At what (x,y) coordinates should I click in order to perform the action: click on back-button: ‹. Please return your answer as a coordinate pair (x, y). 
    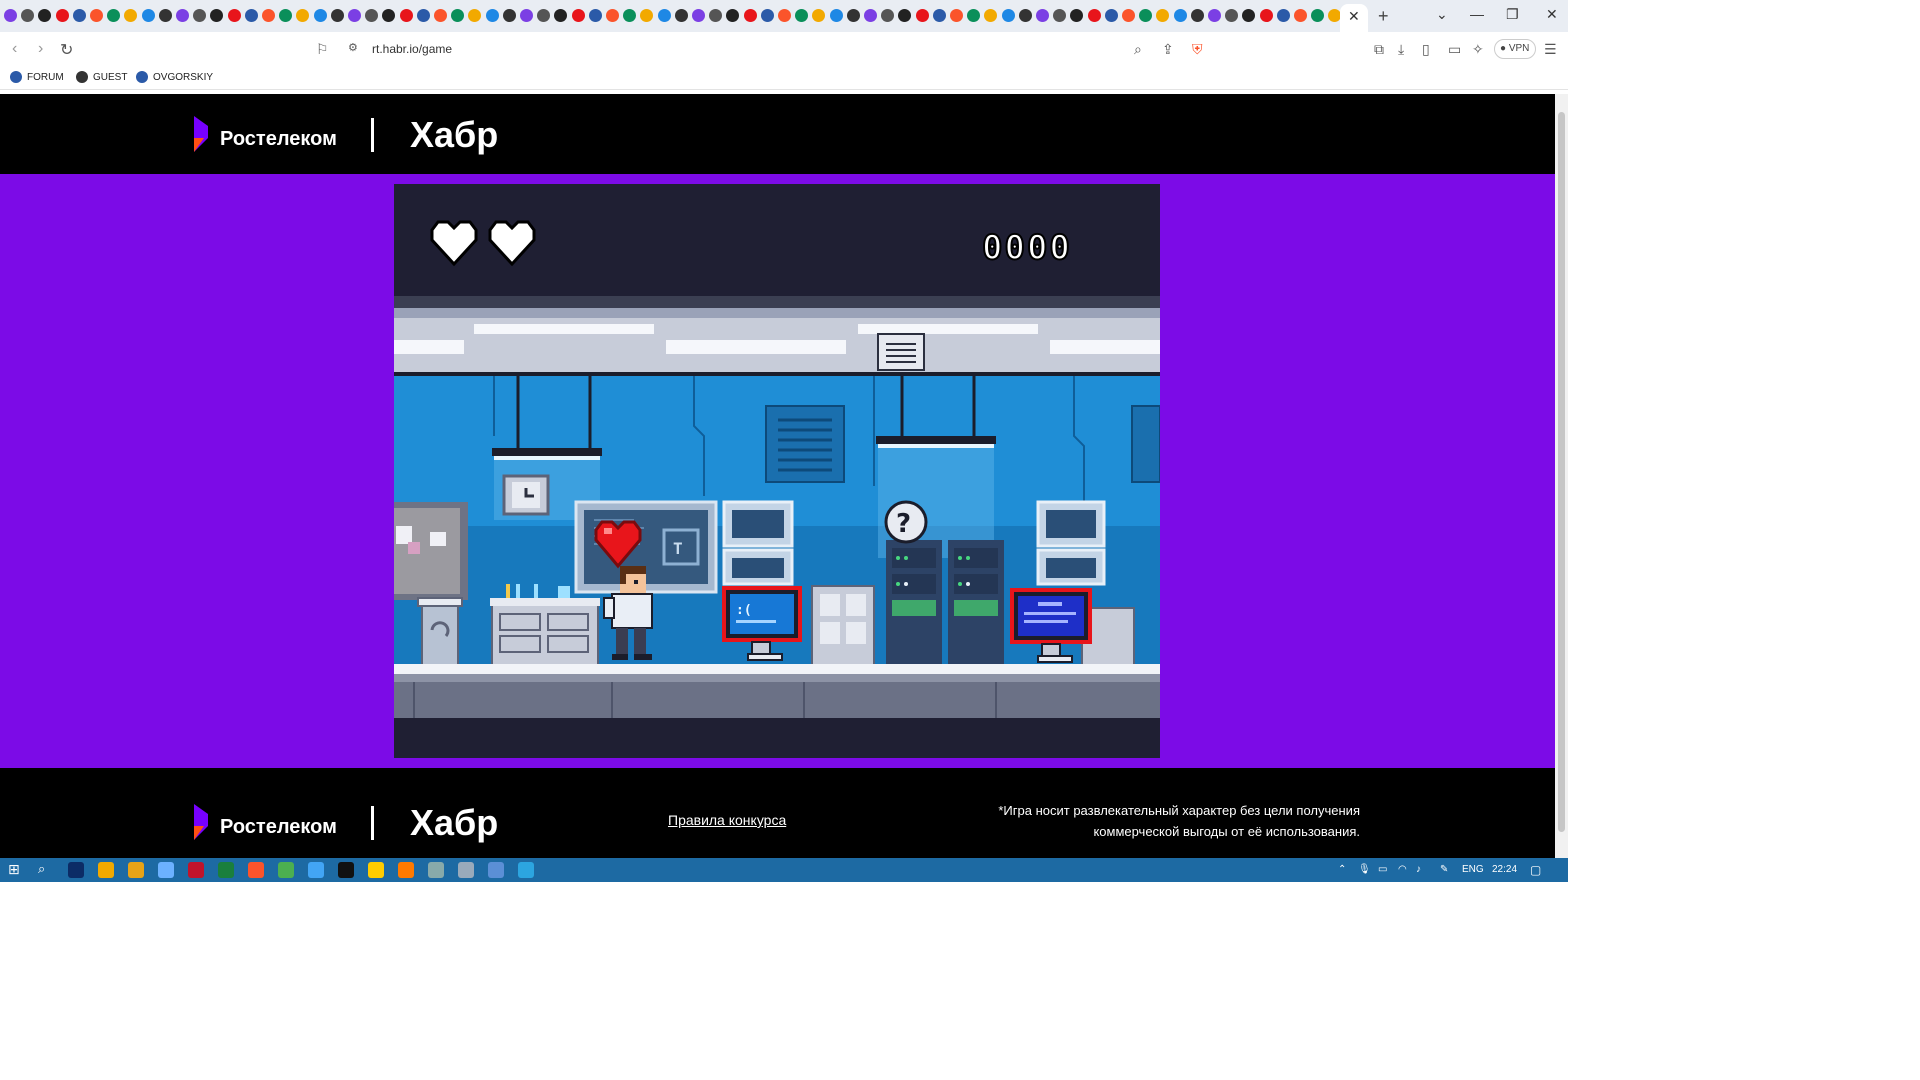
    Looking at the image, I should click on (14, 49).